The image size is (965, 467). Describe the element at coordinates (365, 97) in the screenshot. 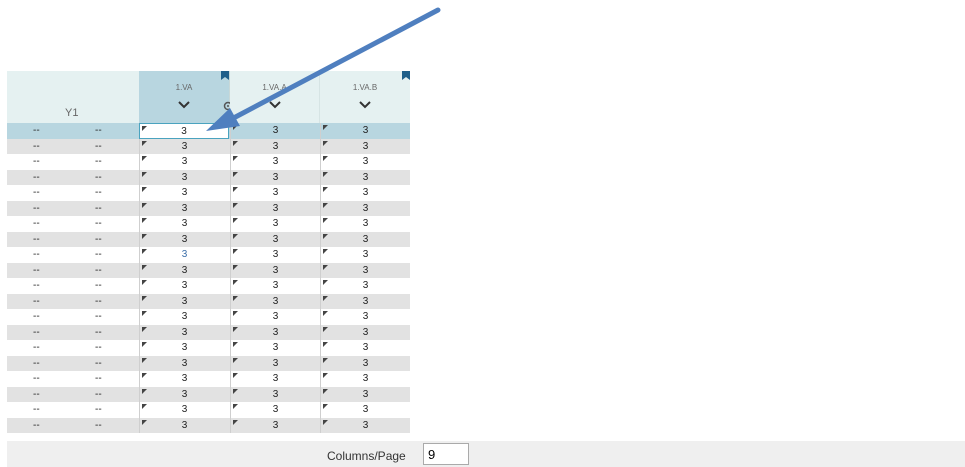

I see `column-header-3: 1.VA.B` at that location.